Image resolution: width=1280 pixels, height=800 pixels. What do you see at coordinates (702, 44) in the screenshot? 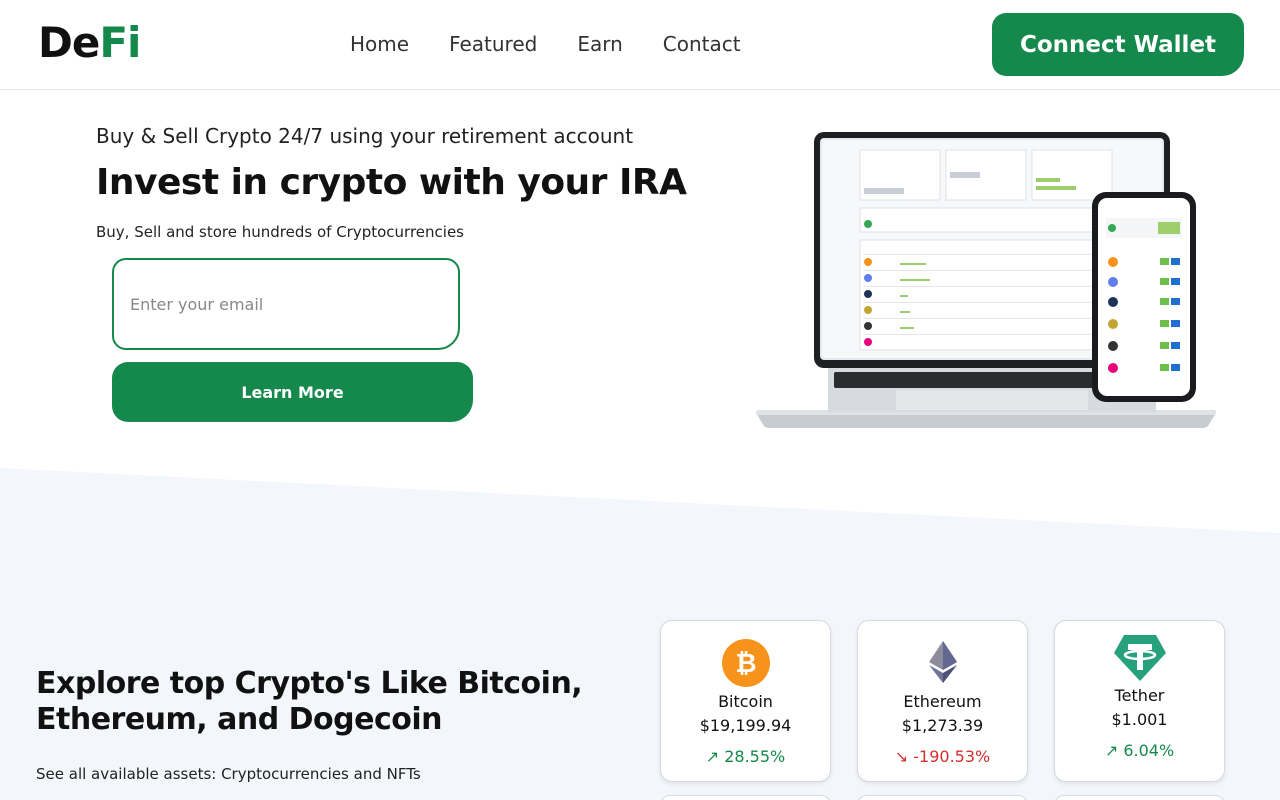
I see `nav-contact: Contact` at bounding box center [702, 44].